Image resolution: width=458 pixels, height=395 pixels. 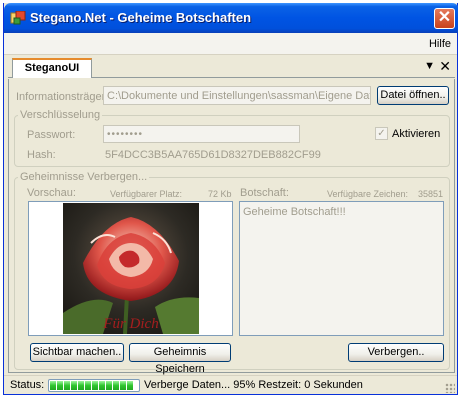 What do you see at coordinates (27, 385) in the screenshot?
I see `status-label: Status:` at bounding box center [27, 385].